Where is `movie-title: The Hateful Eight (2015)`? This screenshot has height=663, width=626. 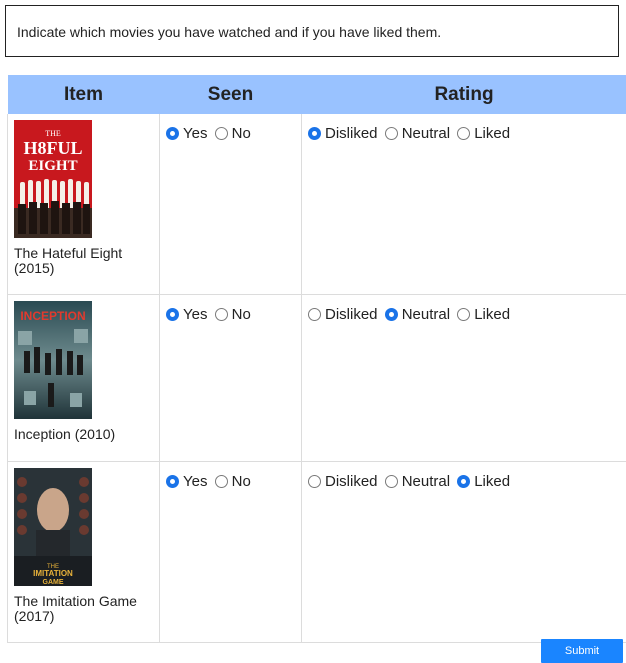
movie-title: The Hateful Eight (2015) is located at coordinates (68, 260).